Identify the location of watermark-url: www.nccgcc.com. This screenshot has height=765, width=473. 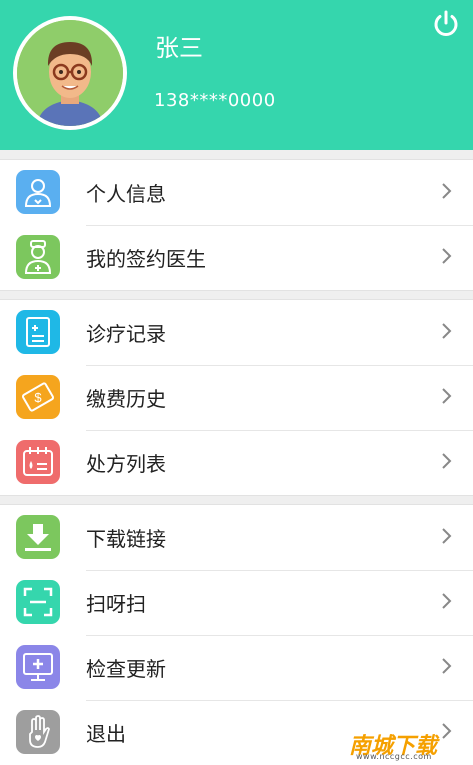
(394, 756).